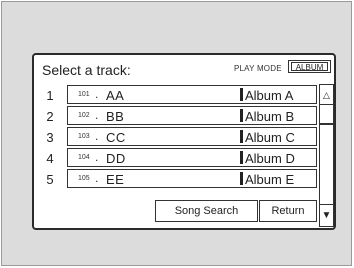 This screenshot has height=268, width=354. What do you see at coordinates (84, 178) in the screenshot?
I see `track-number: 105` at bounding box center [84, 178].